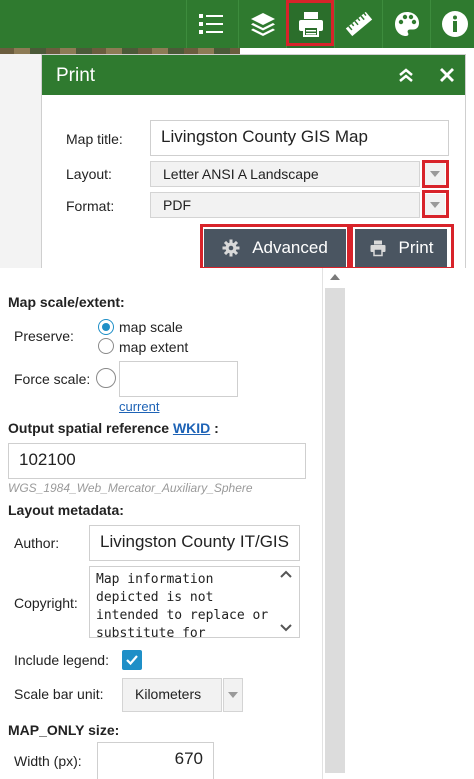 The width and height of the screenshot is (474, 779). What do you see at coordinates (64, 730) in the screenshot?
I see `map-only-title: MAP_ONLY size:` at bounding box center [64, 730].